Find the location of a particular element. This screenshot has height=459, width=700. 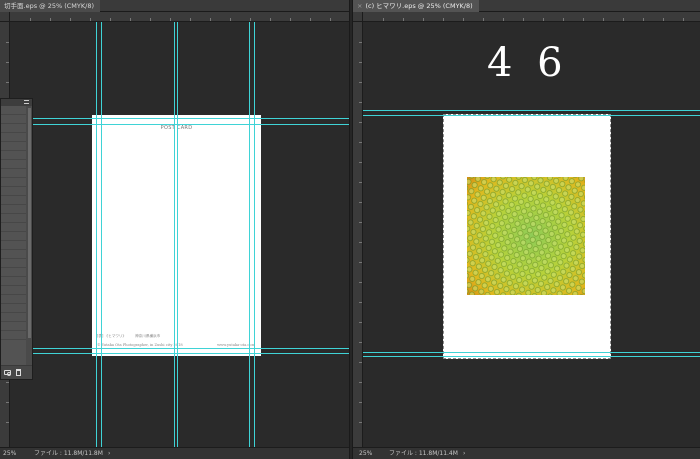

camera-icon is located at coordinates (7, 373).